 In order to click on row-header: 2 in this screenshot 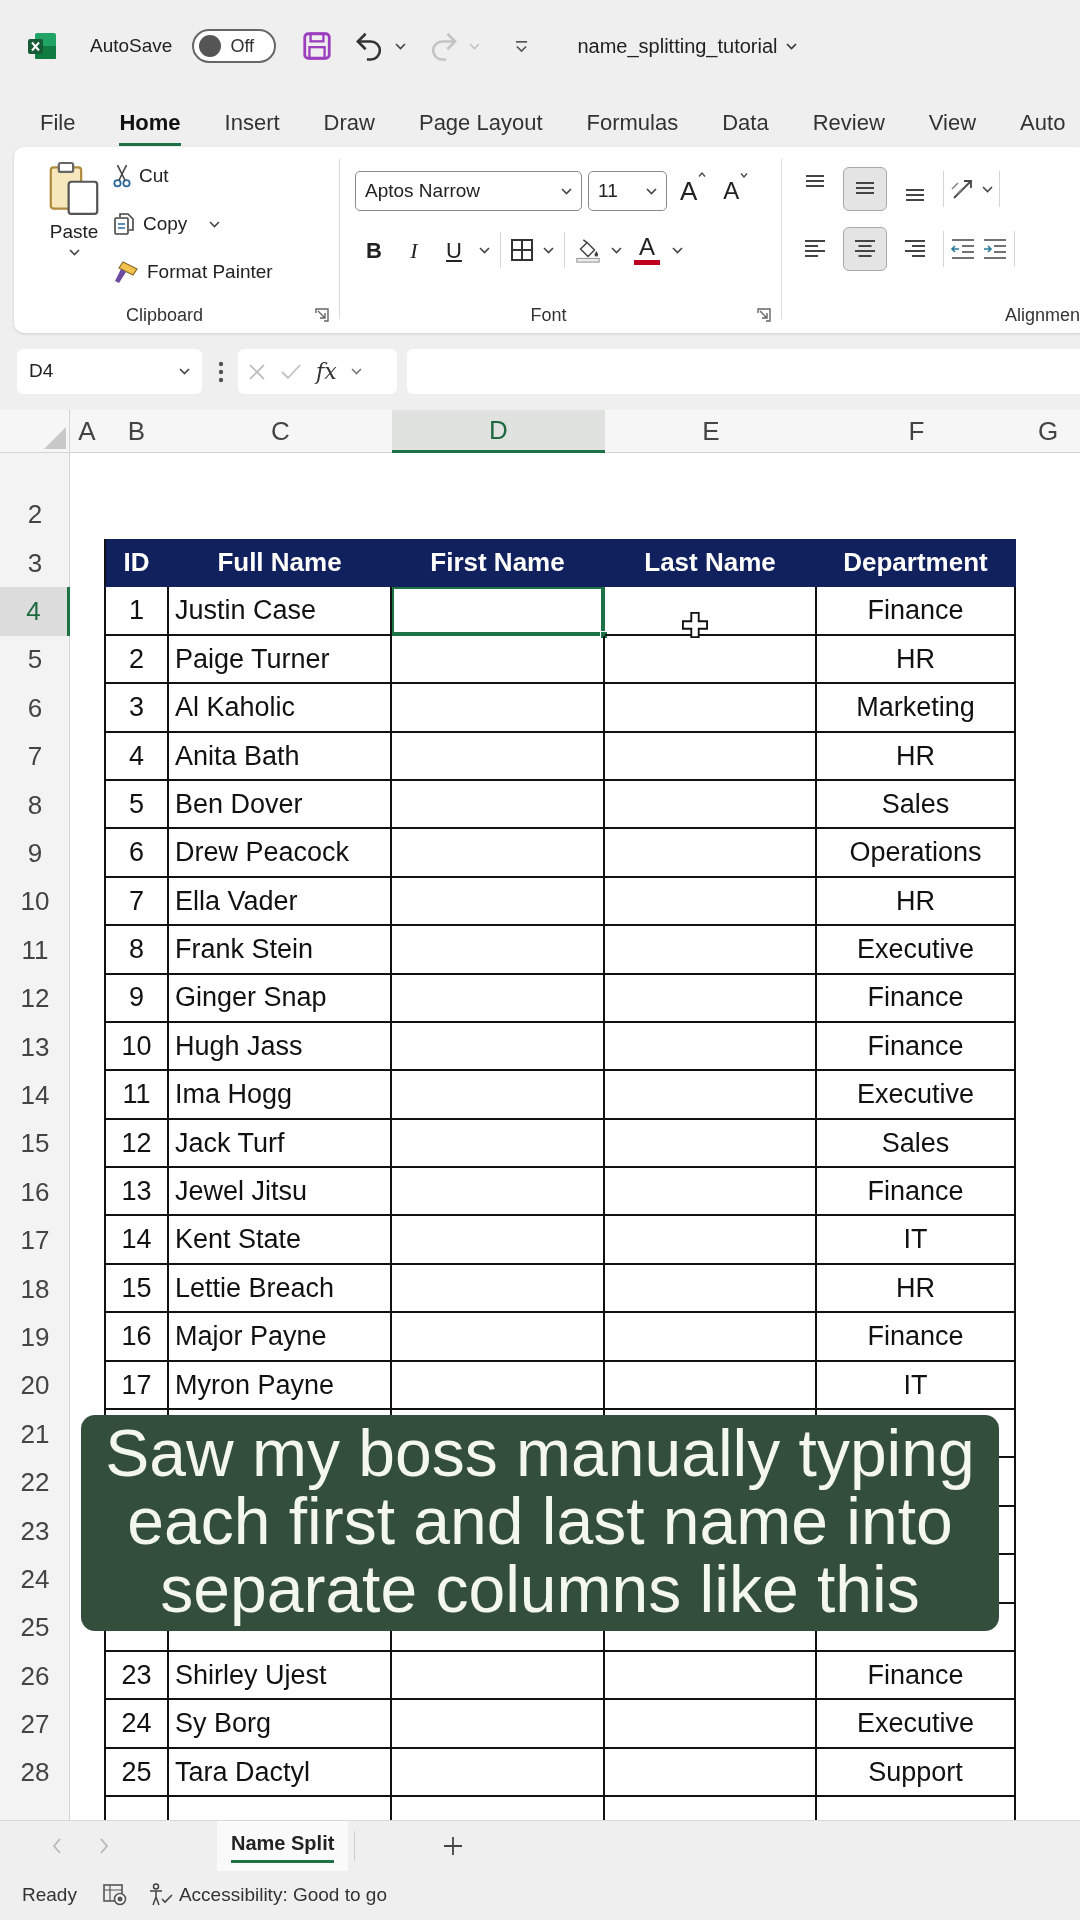, I will do `click(35, 514)`.